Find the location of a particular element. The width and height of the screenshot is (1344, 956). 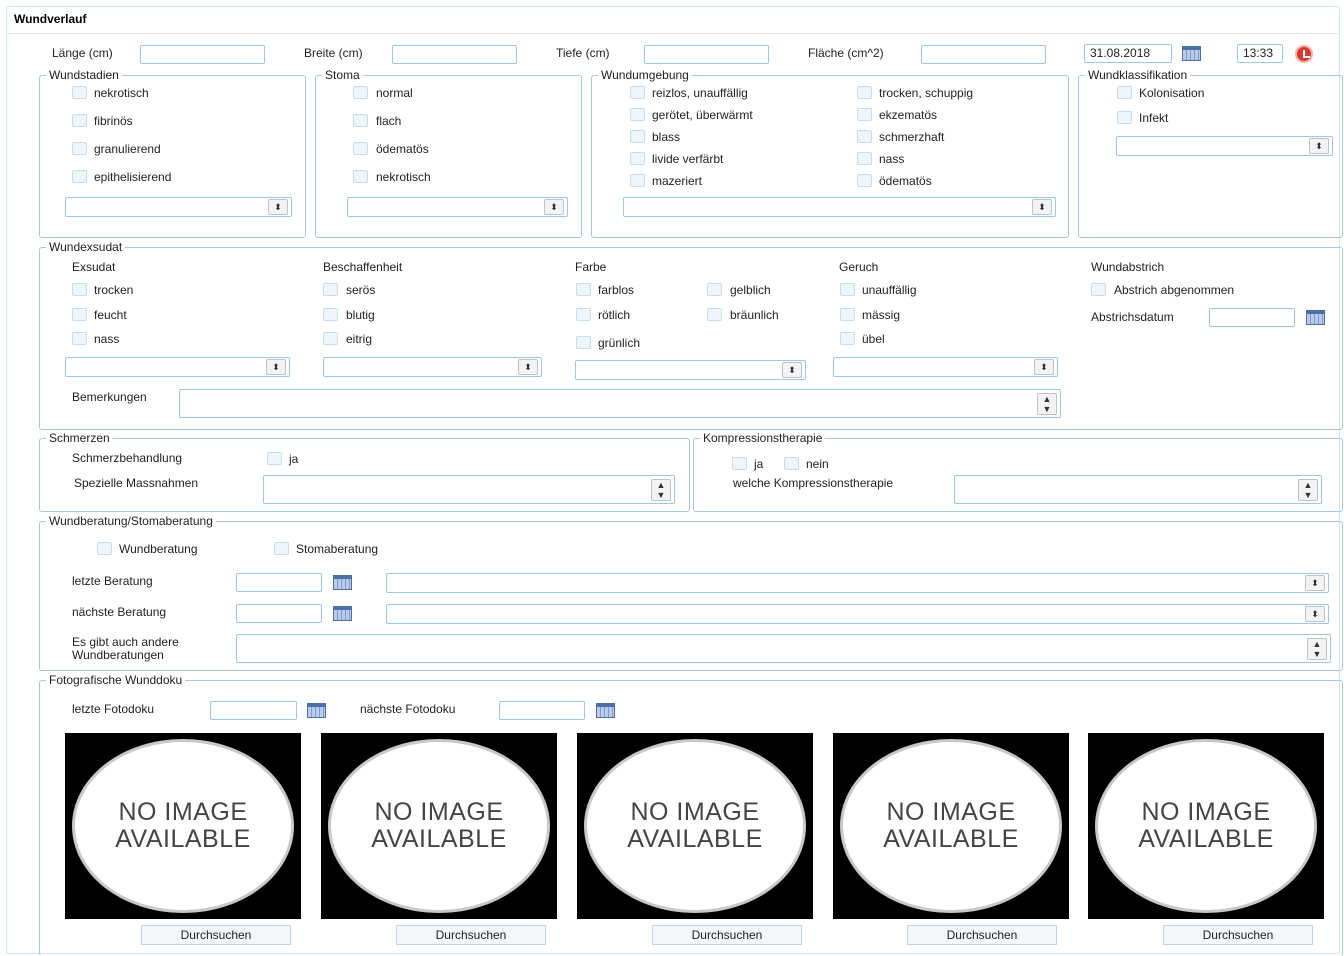

naechste-fotodoku-date is located at coordinates (542, 710).